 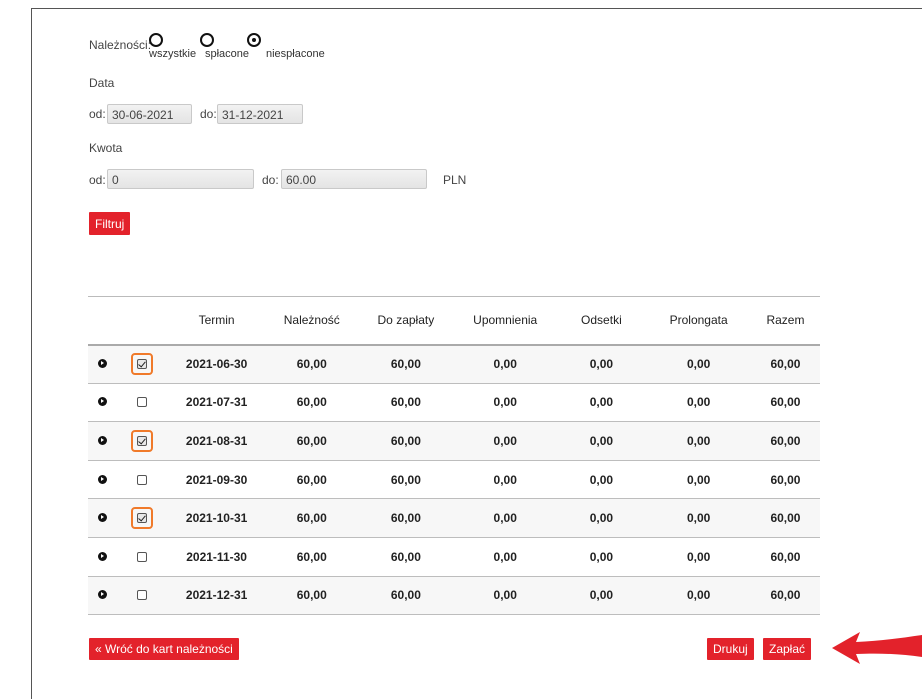 I want to click on amount-from-input: 0, so click(x=180, y=179).